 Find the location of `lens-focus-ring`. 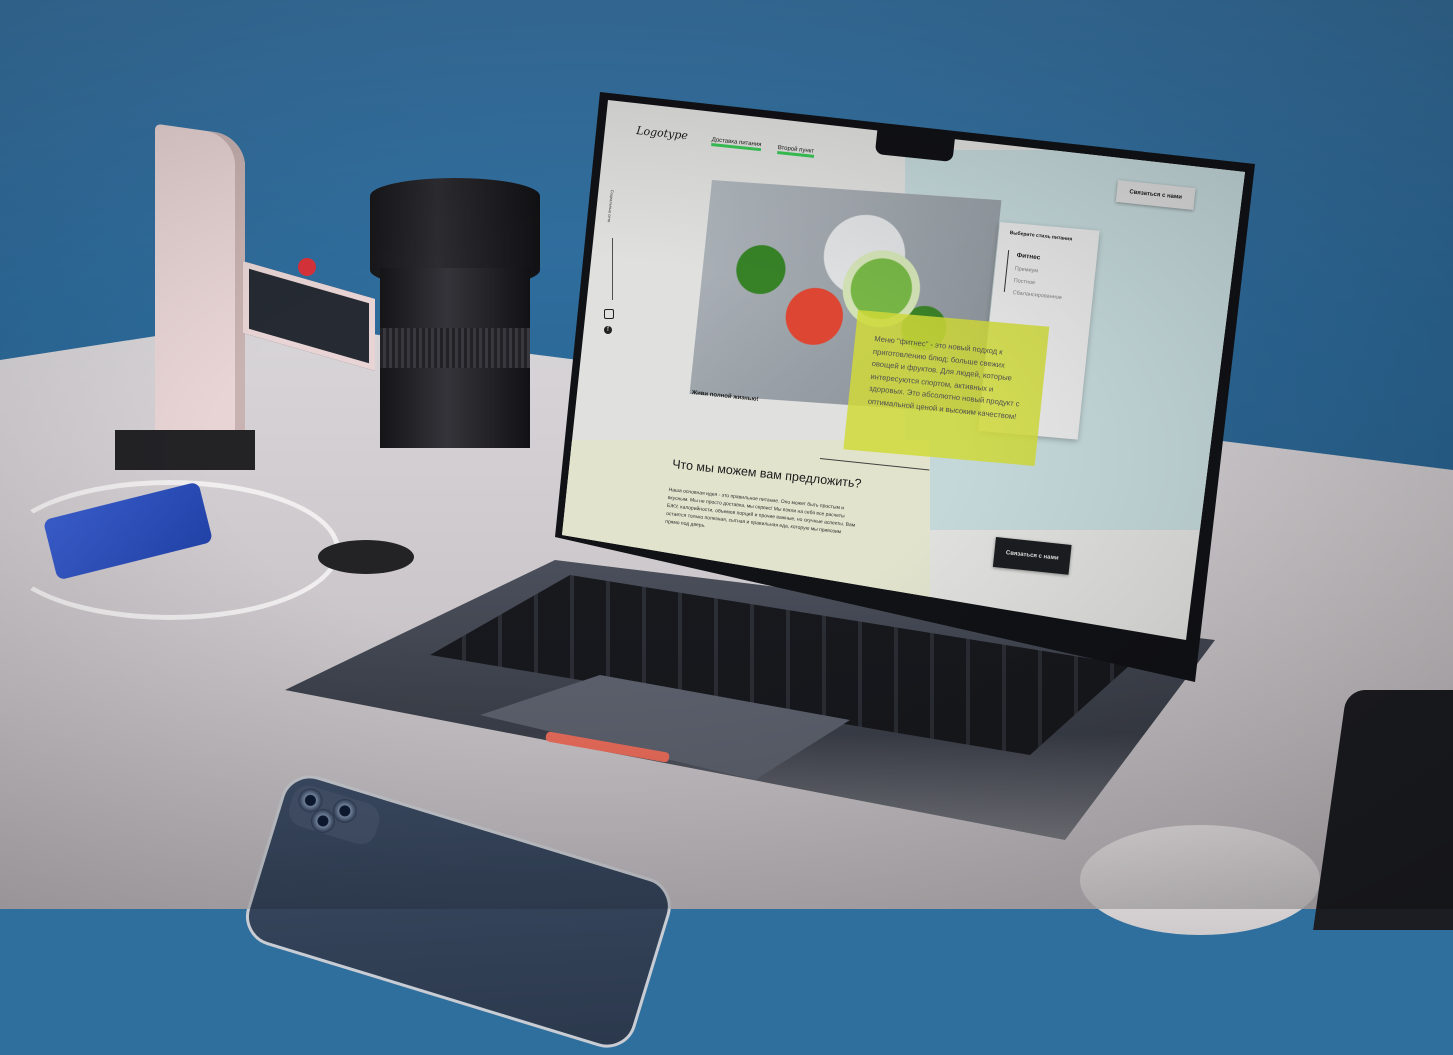

lens-focus-ring is located at coordinates (455, 348).